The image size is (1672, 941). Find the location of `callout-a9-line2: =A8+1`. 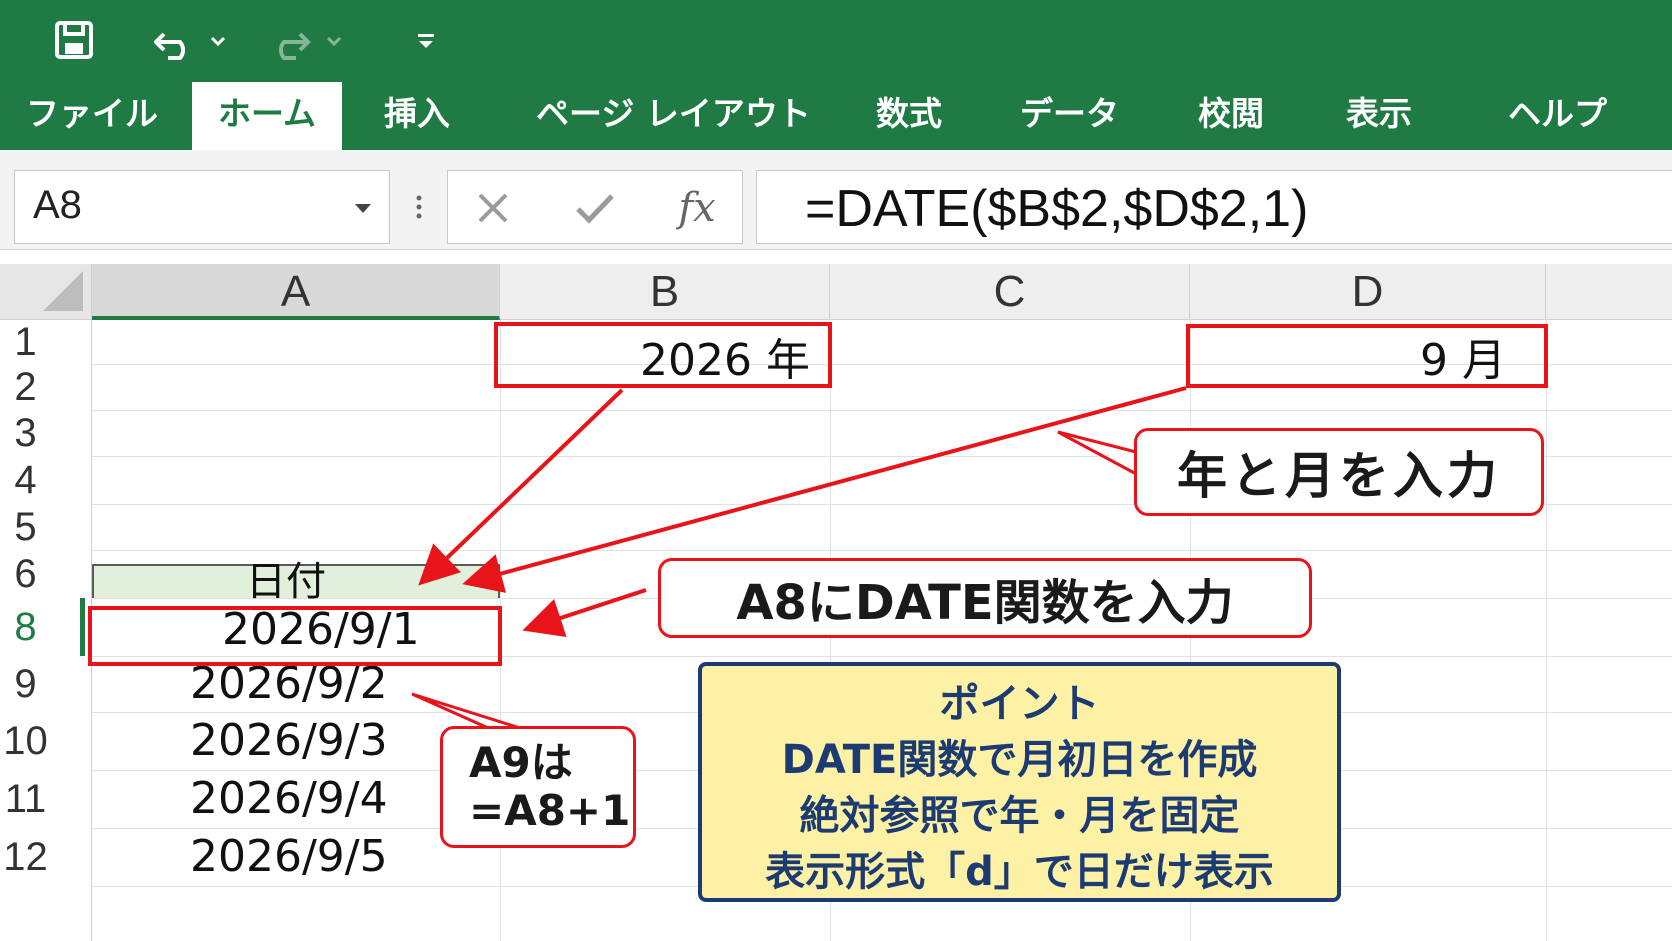

callout-a9-line2: =A8+1 is located at coordinates (550, 810).